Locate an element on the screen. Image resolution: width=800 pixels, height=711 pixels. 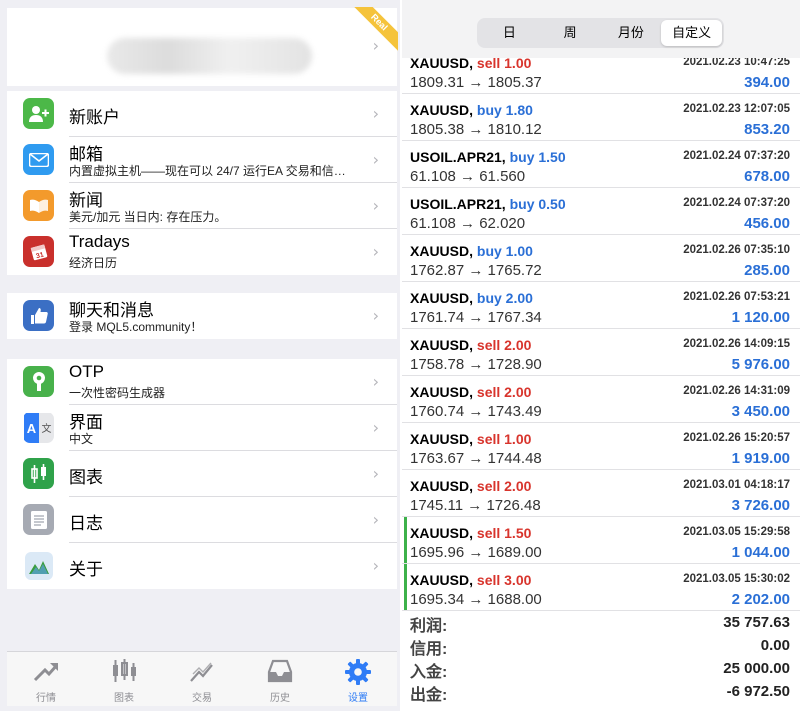
account-profile-card: Real › is located at coordinates (202, 46).